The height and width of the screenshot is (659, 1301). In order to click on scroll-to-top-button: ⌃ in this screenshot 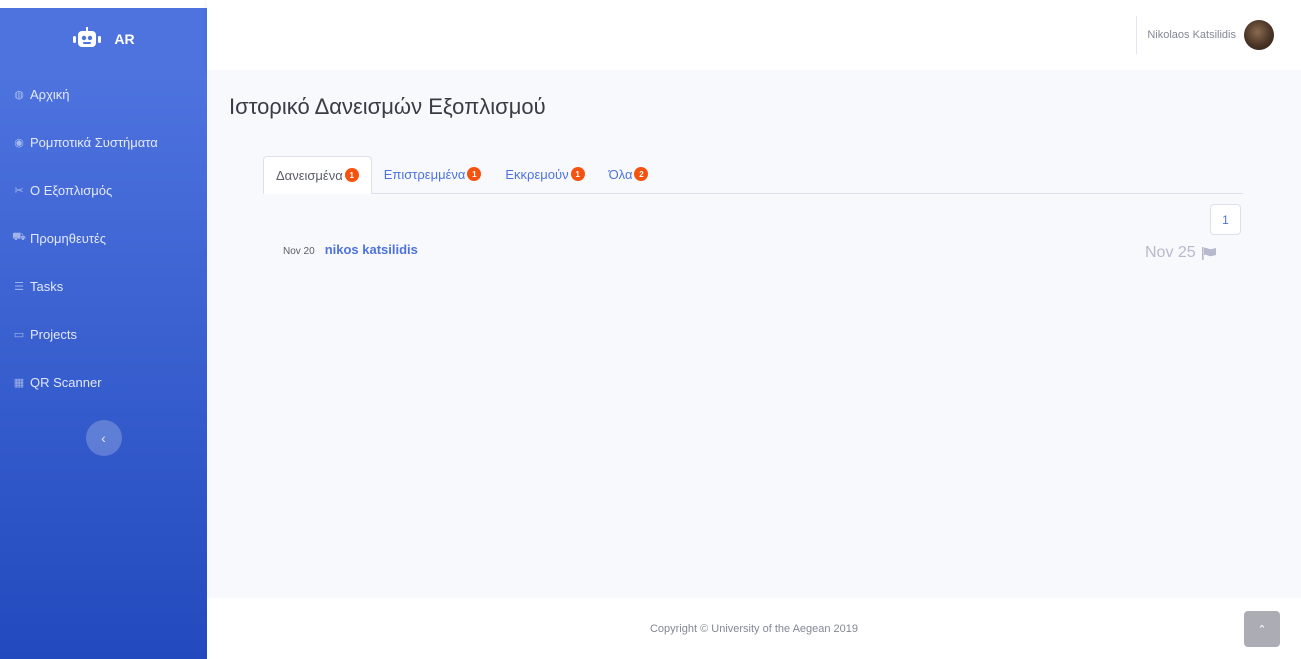, I will do `click(1262, 629)`.